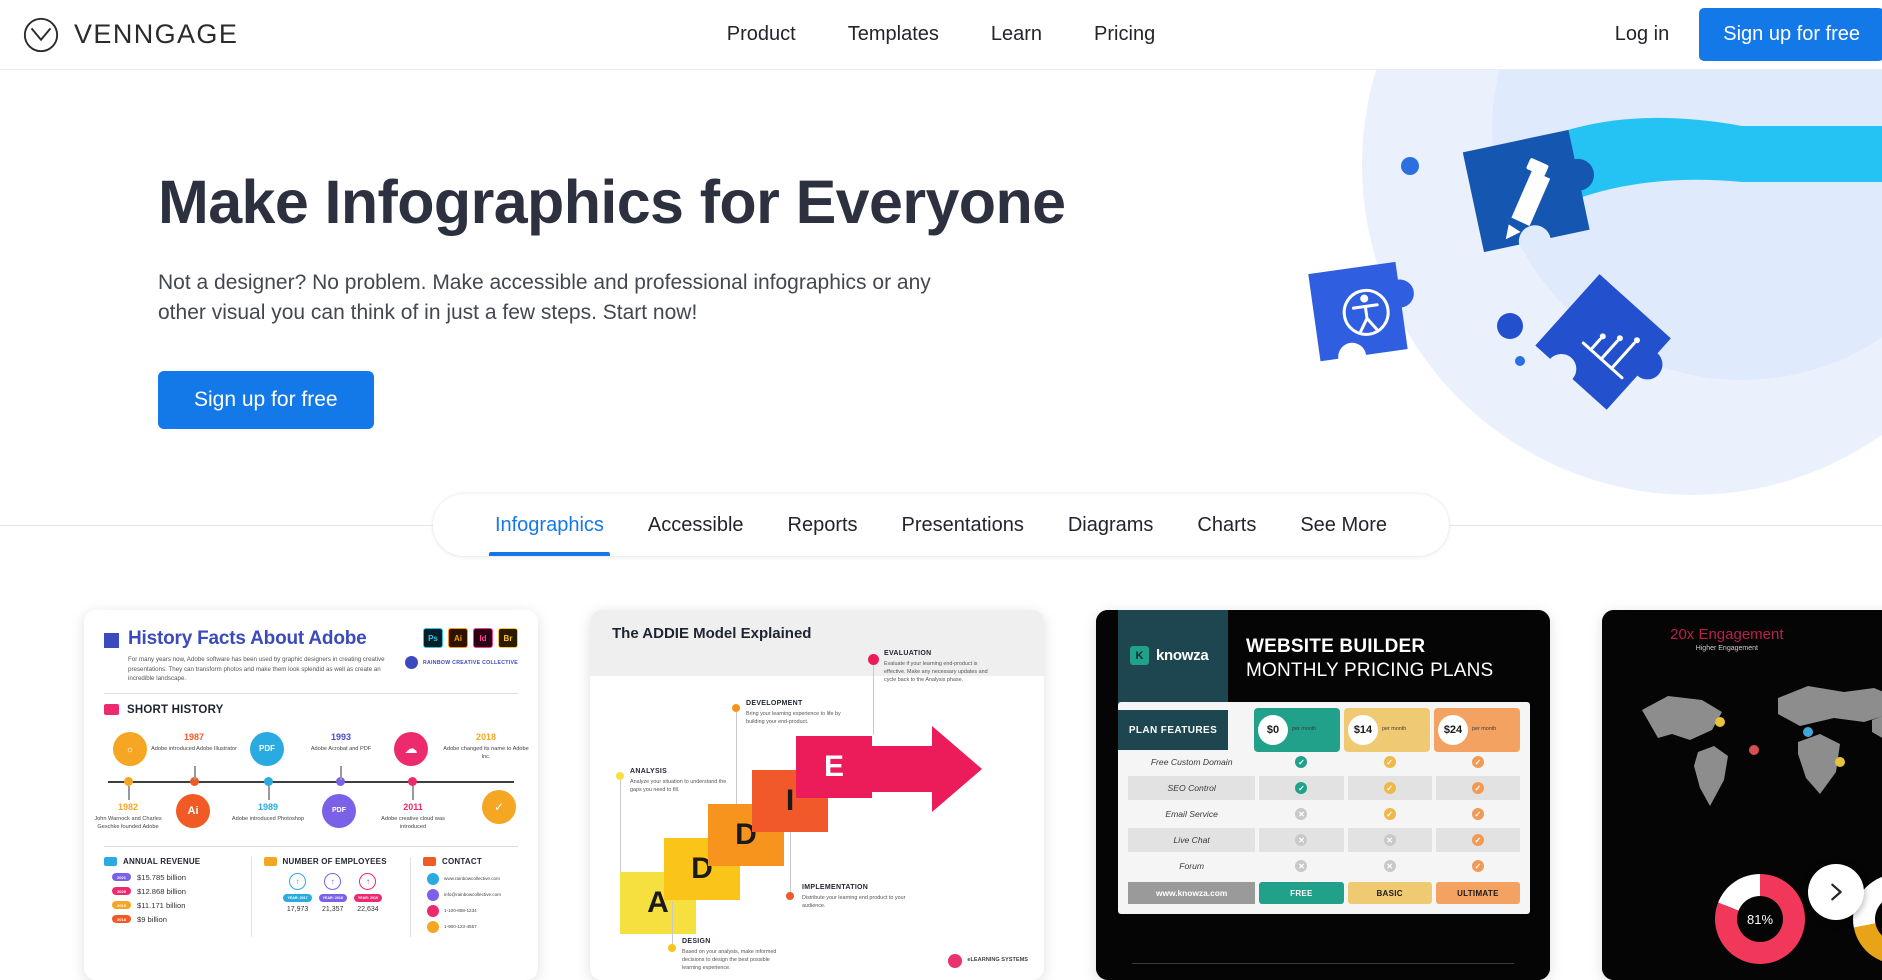  Describe the element at coordinates (333, 909) in the screenshot. I see `employee-count: 21,357` at that location.